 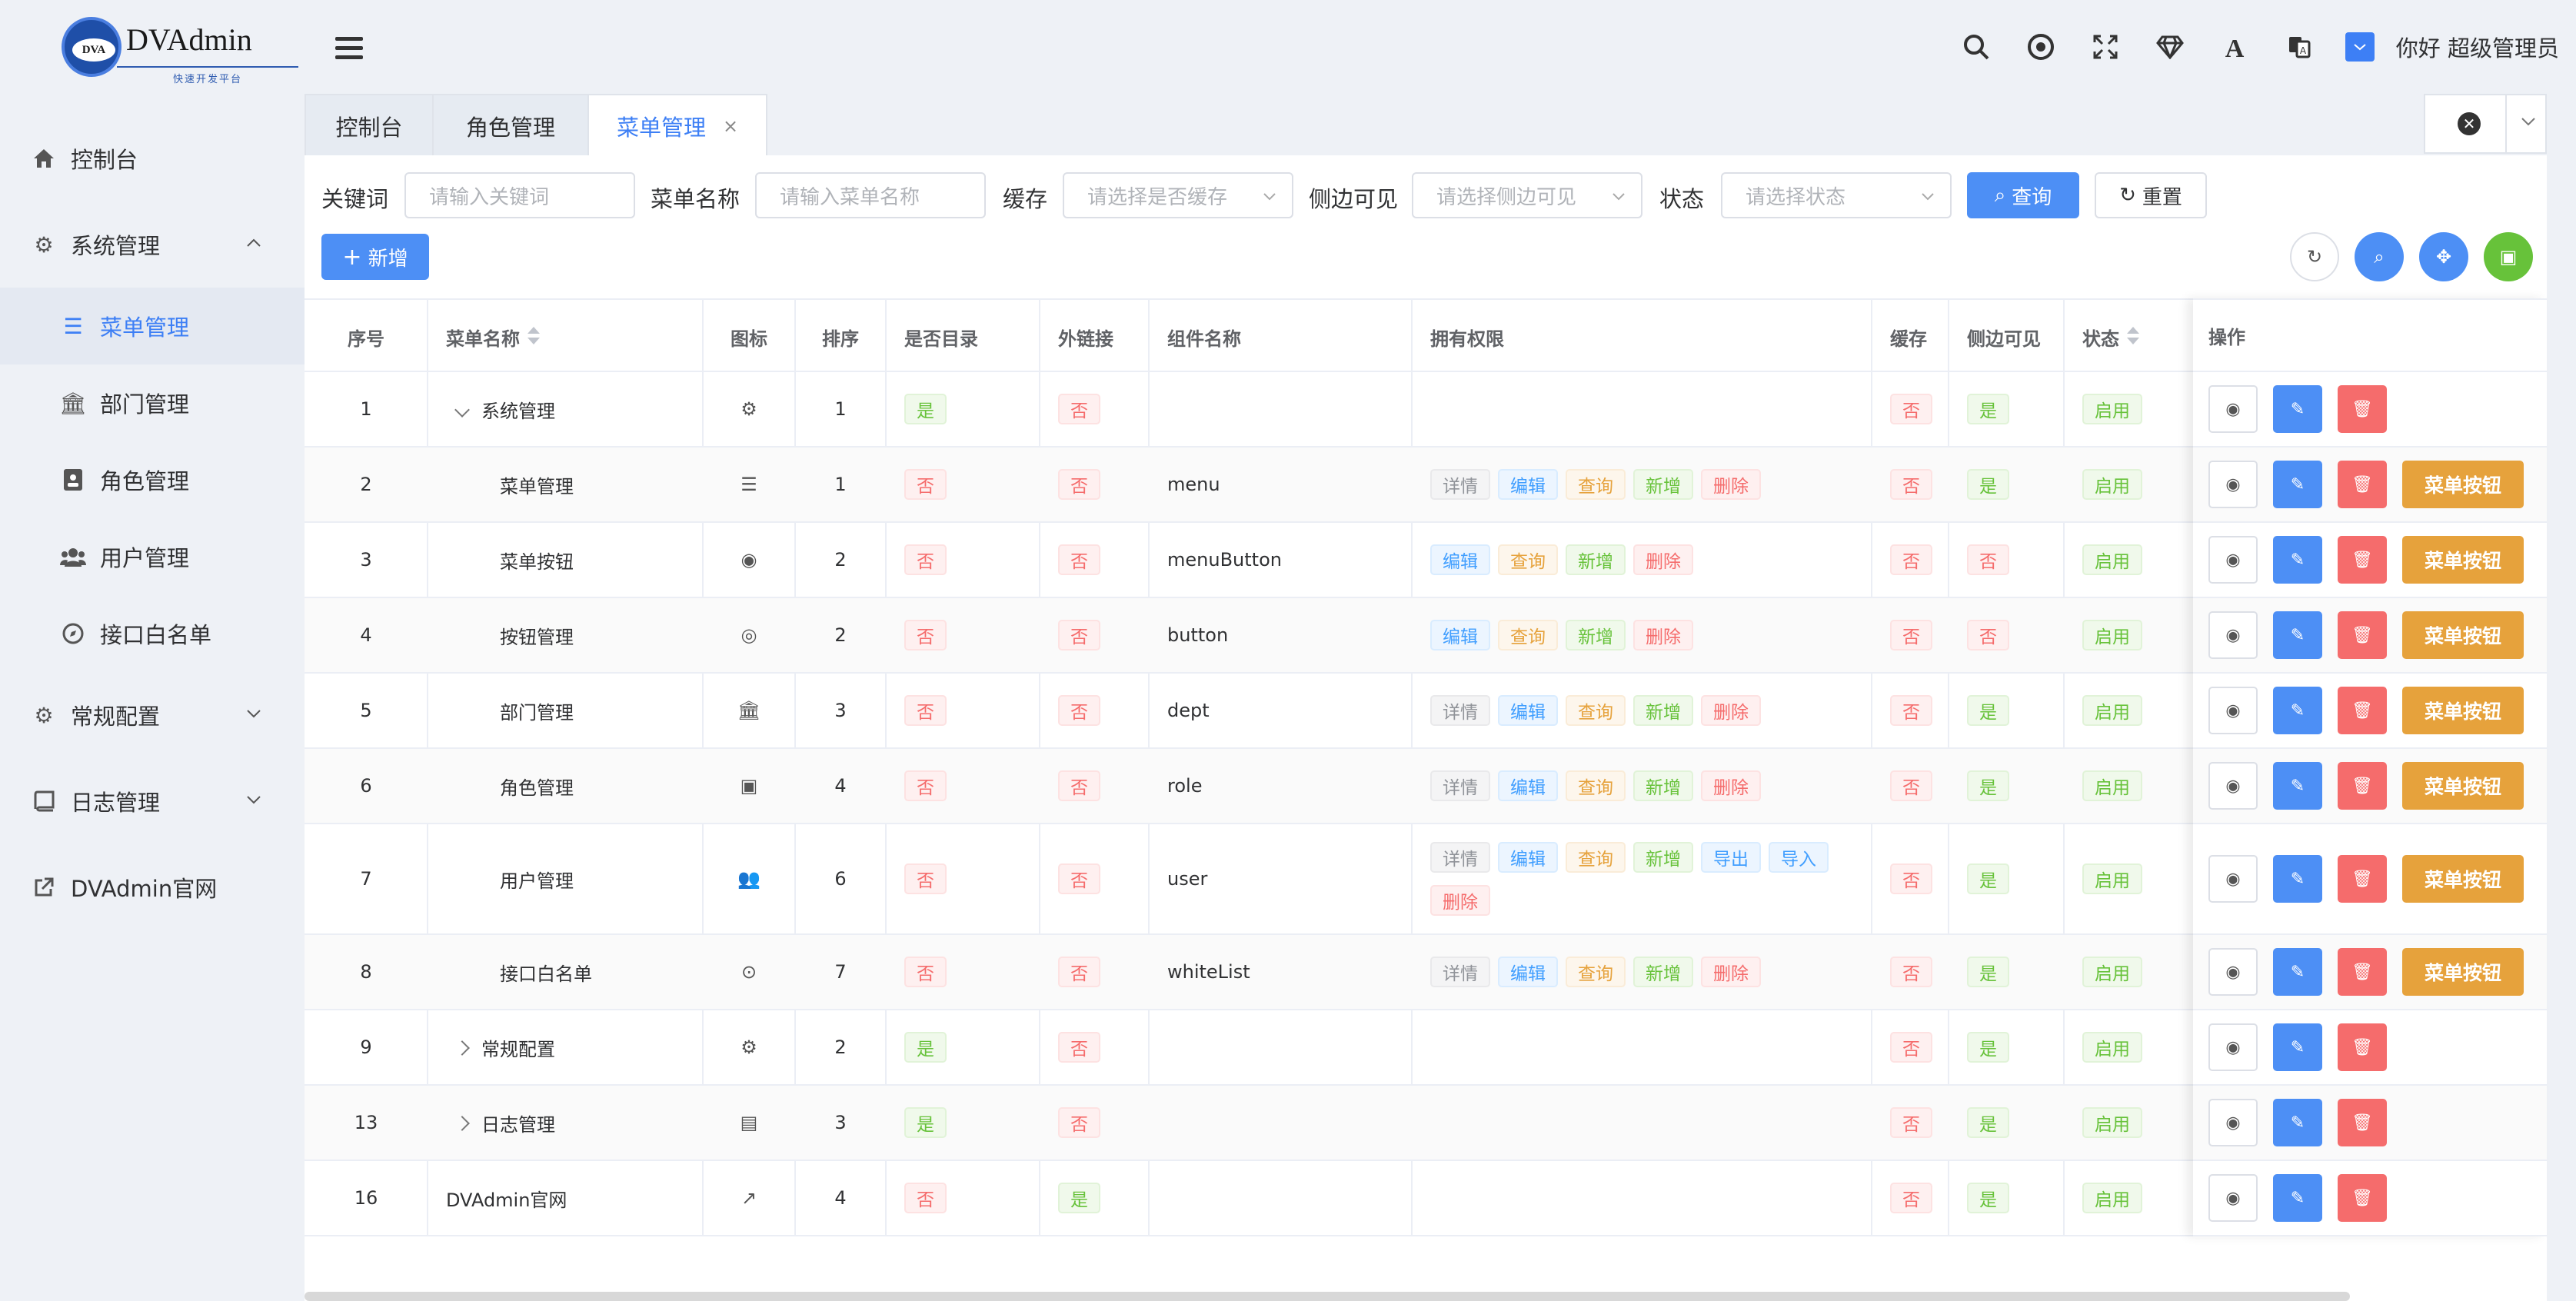 I want to click on collapse-toggle, so click(x=464, y=409).